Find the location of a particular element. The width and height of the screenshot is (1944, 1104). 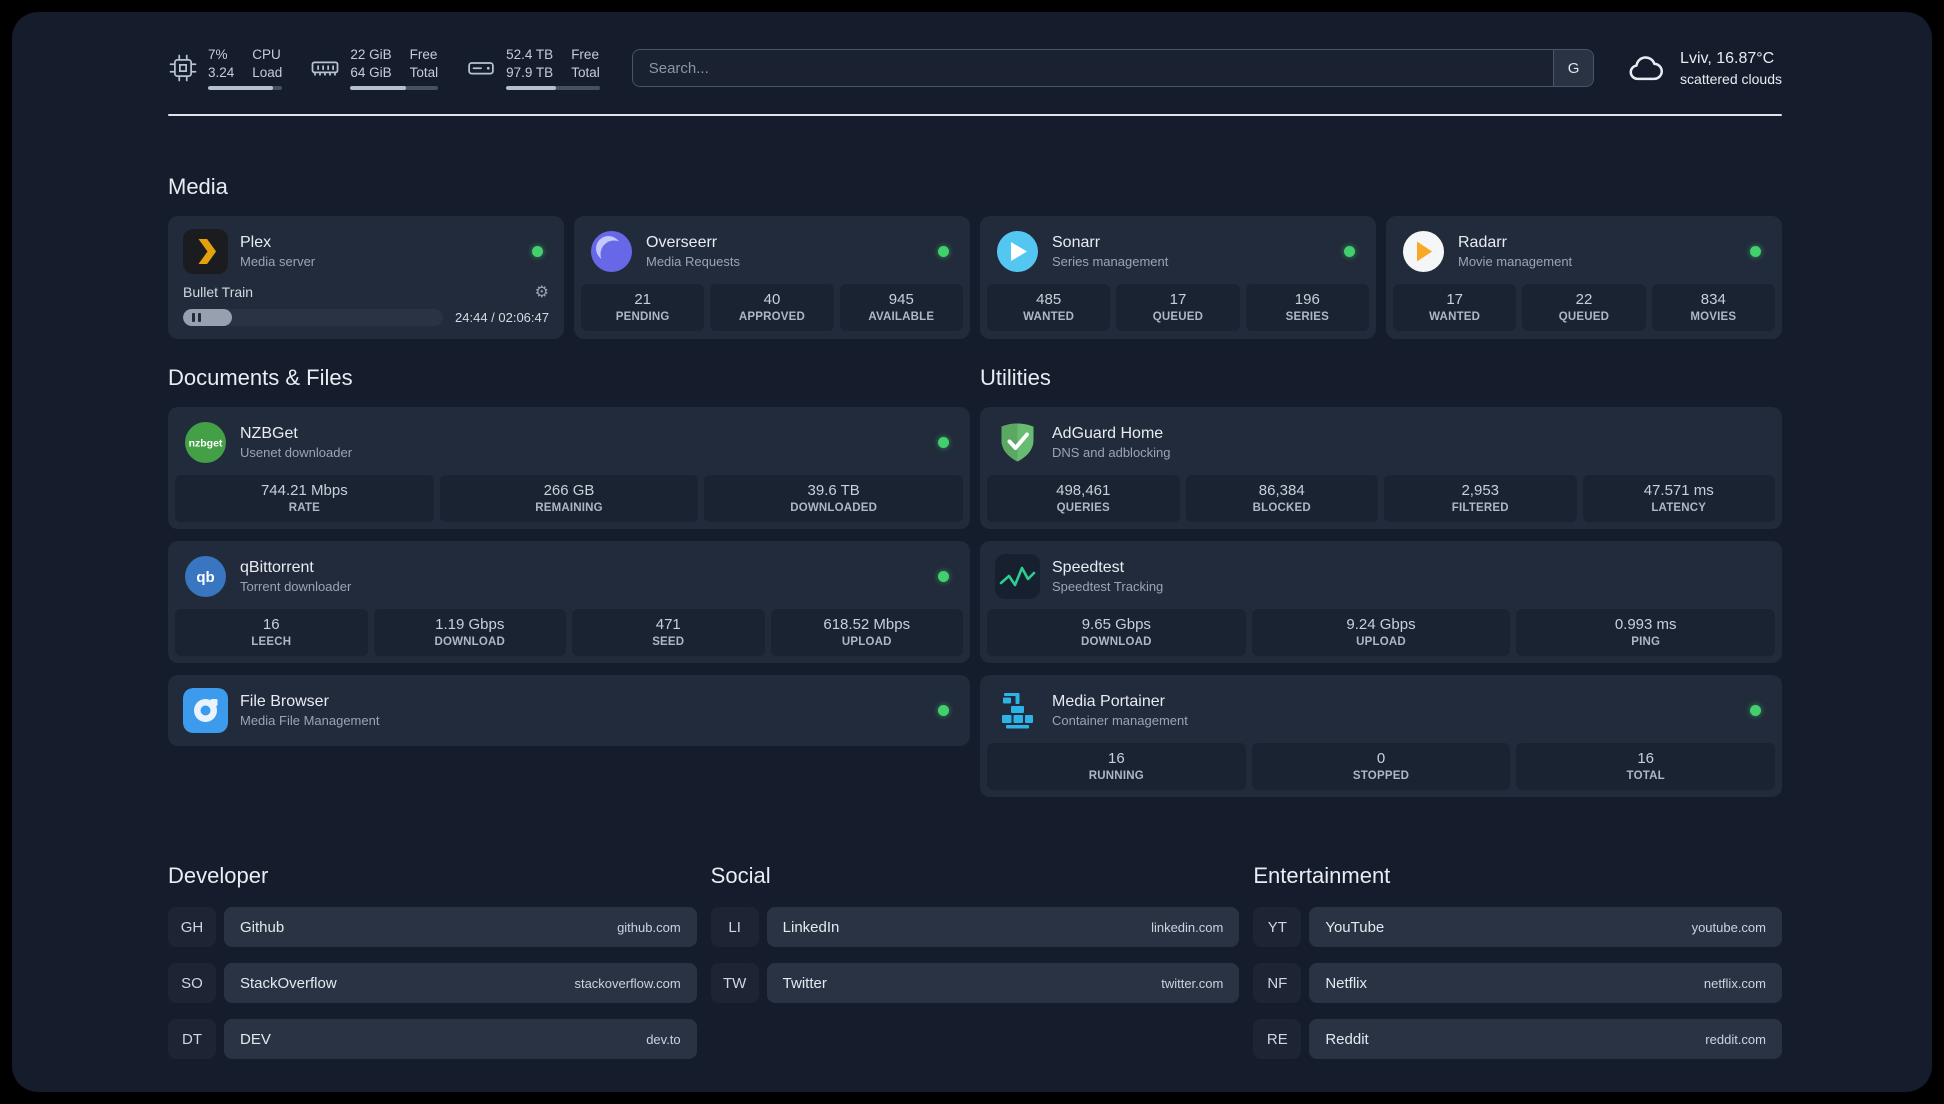

stat-tile: 266 GB REMAINING is located at coordinates (569, 499).